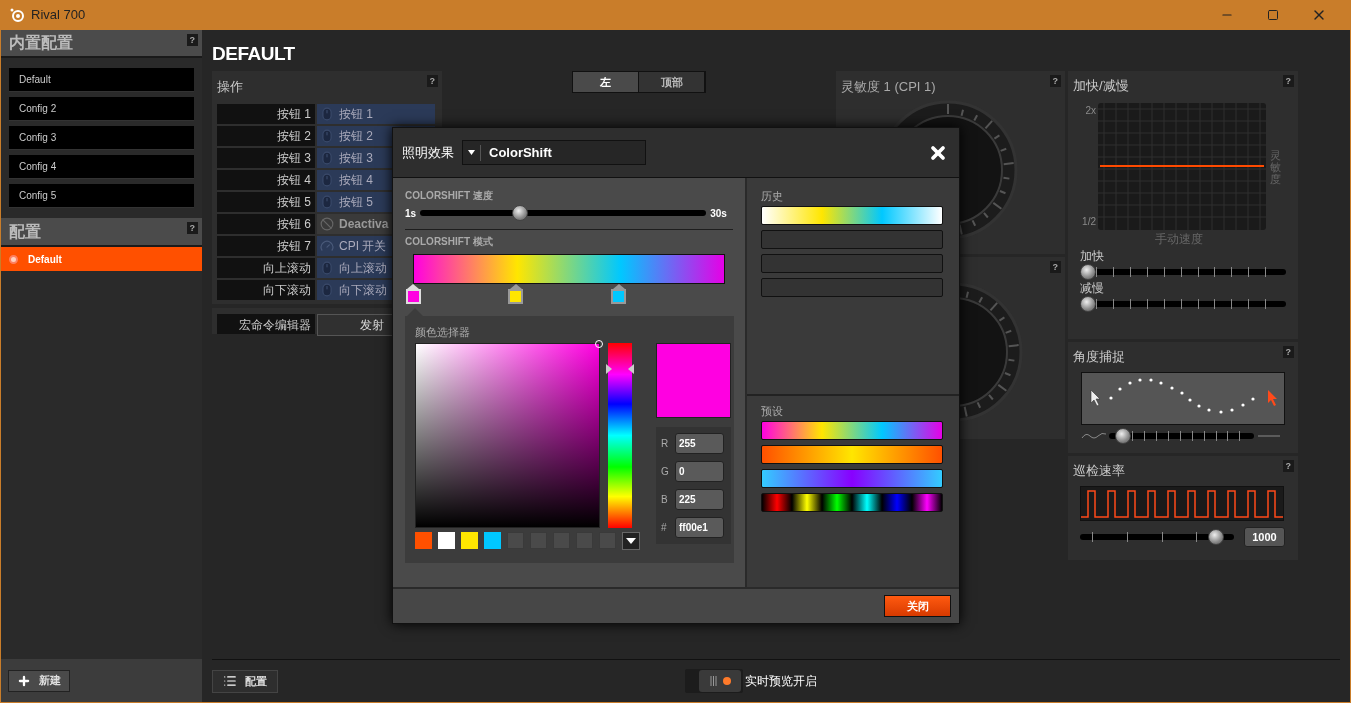 This screenshot has width=1351, height=703. I want to click on config-item: Config 3, so click(101, 138).